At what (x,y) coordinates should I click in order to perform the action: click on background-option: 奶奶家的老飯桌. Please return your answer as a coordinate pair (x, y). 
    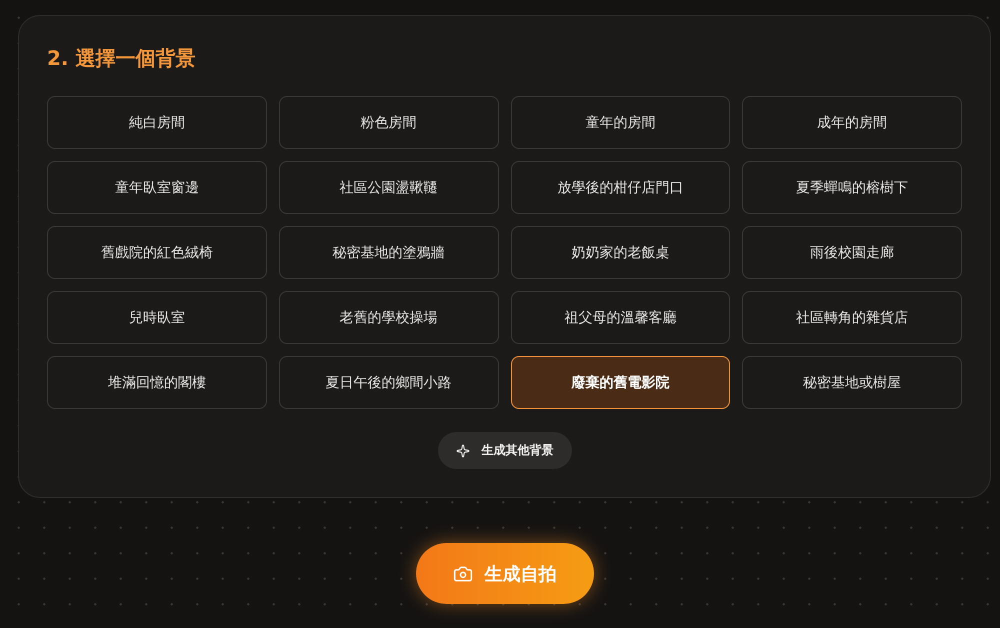
    Looking at the image, I should click on (620, 252).